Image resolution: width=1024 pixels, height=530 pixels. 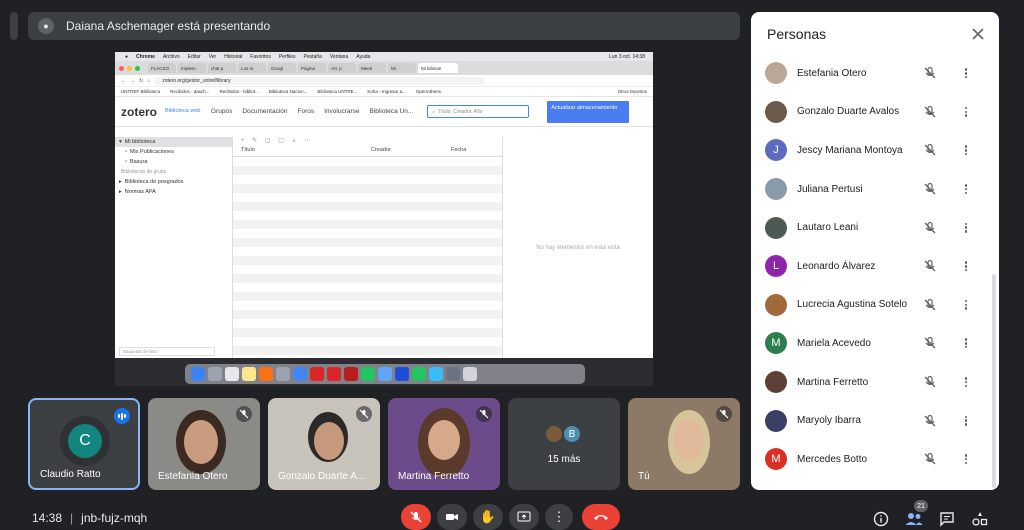 What do you see at coordinates (140, 142) in the screenshot?
I see `collection-label: Mi biblioteca` at bounding box center [140, 142].